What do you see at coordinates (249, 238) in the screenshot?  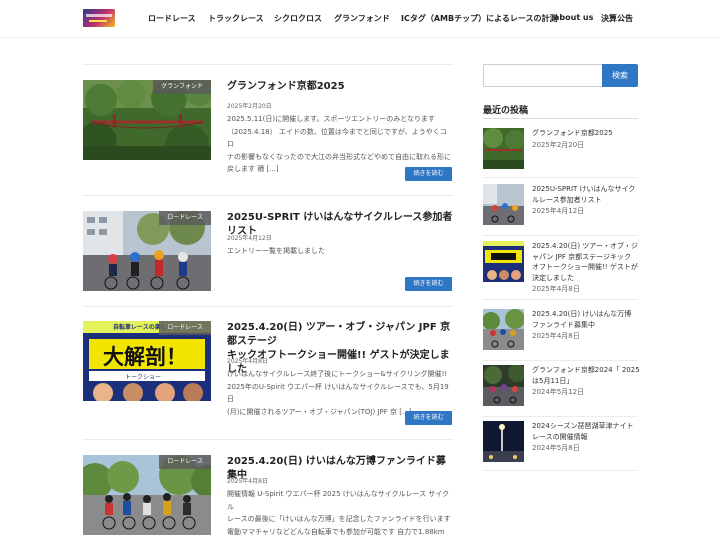 I see `post-date: 2025年4月12日` at bounding box center [249, 238].